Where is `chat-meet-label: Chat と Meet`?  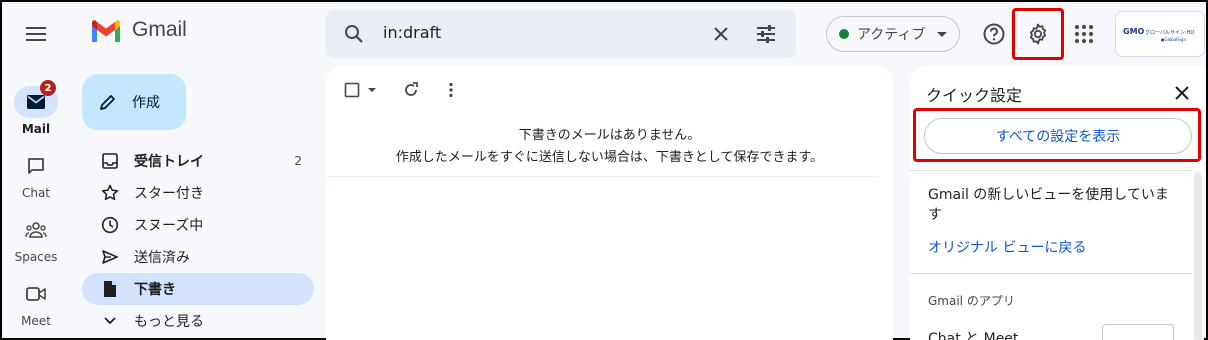 chat-meet-label: Chat と Meet is located at coordinates (973, 335).